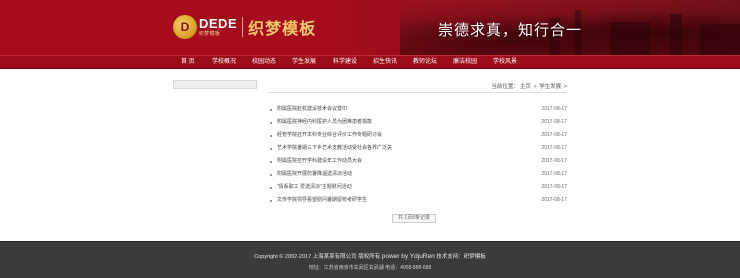  What do you see at coordinates (322, 200) in the screenshot?
I see `article-title-link: 文传学院领导看望慰问暑期留校考研学生` at bounding box center [322, 200].